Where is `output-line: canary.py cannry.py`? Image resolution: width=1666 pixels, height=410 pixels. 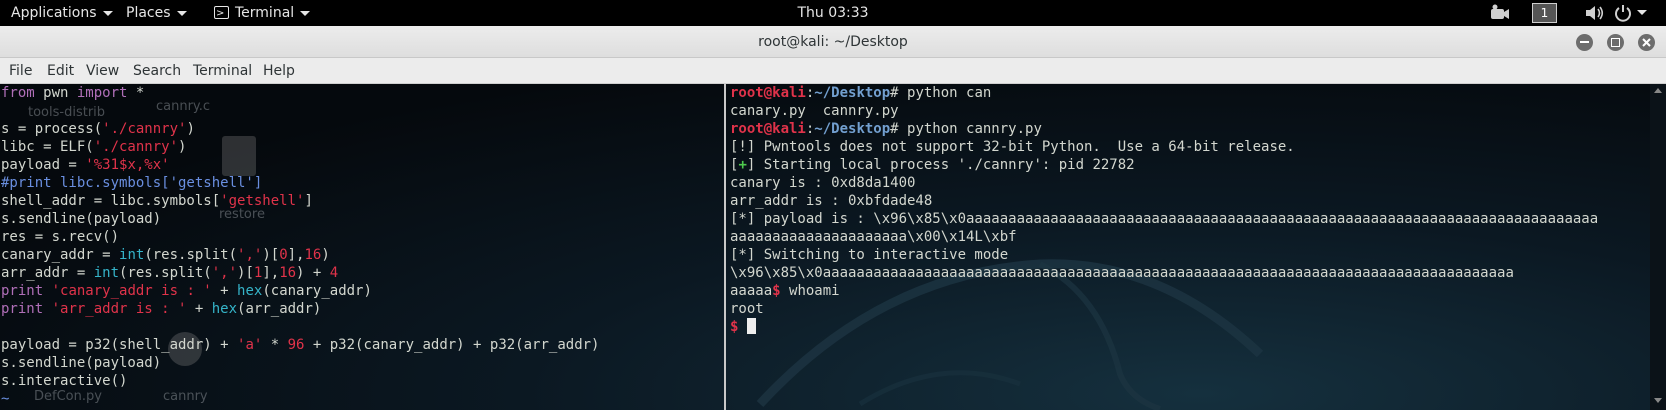
output-line: canary.py cannry.py is located at coordinates (1189, 111).